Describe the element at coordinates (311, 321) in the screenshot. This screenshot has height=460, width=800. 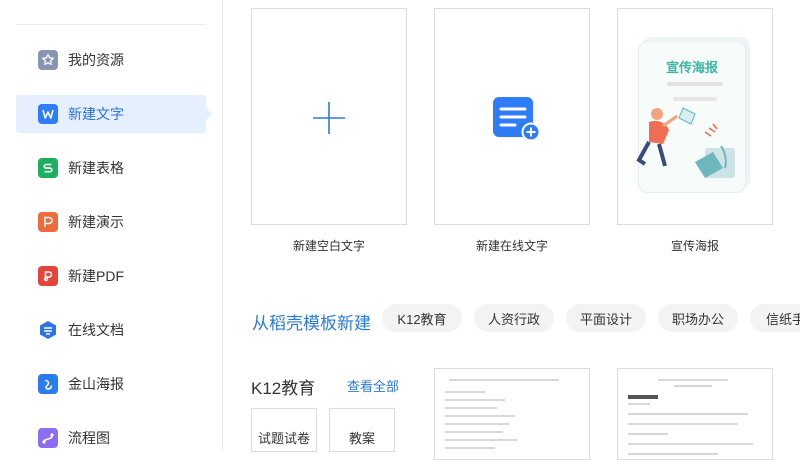
I see `template-section-title: 从稻壳模板新建` at that location.